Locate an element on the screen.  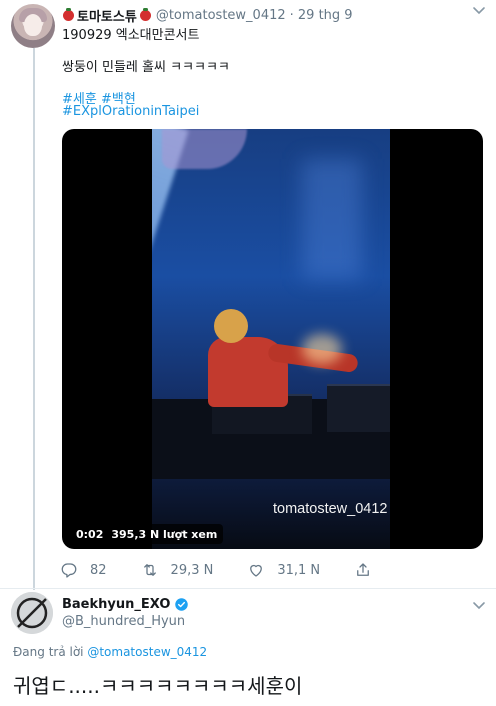
hashtag-link: #EXplOrationinTaipei is located at coordinates (130, 111).